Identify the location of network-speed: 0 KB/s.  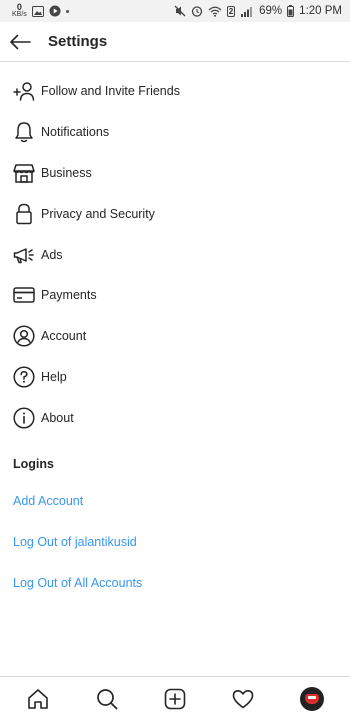
(19, 10).